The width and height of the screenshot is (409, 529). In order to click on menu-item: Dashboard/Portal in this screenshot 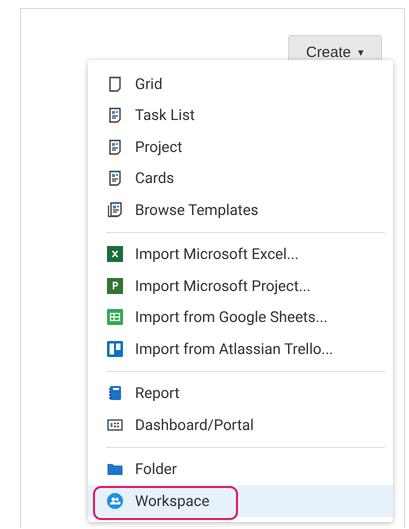, I will do `click(240, 424)`.